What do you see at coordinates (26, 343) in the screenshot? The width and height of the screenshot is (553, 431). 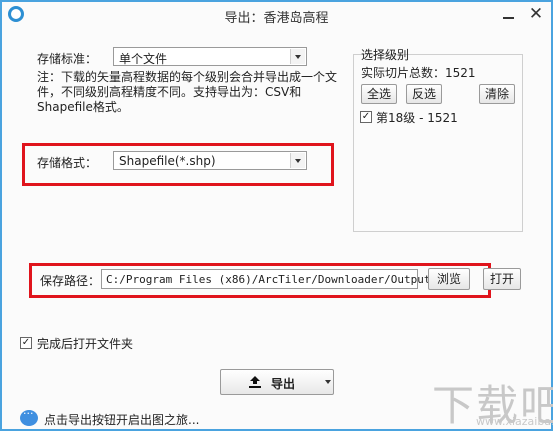 I see `open-after-export-checkbox: ✓` at bounding box center [26, 343].